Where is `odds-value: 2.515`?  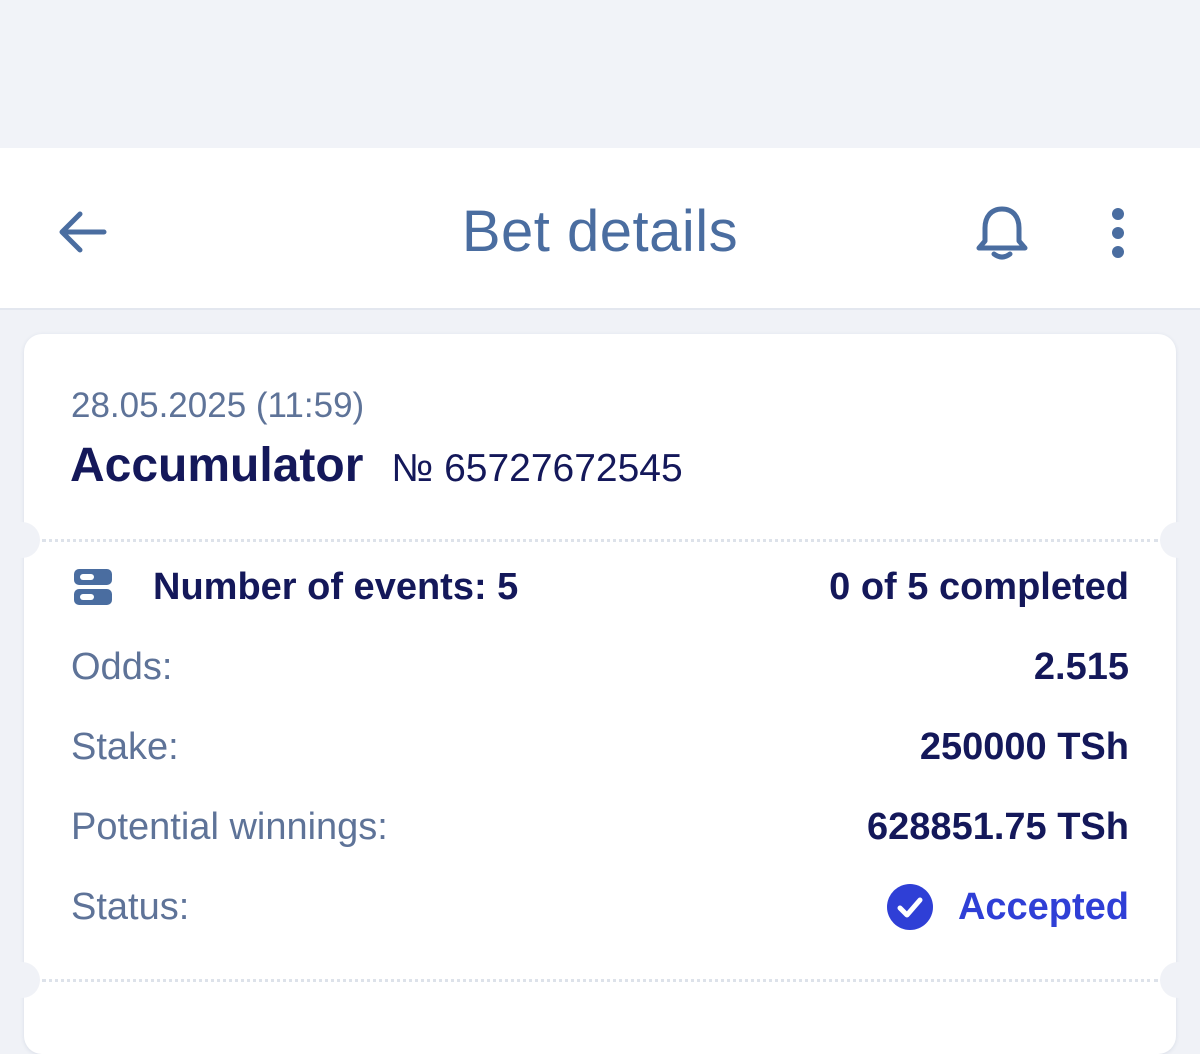
odds-value: 2.515 is located at coordinates (1081, 666).